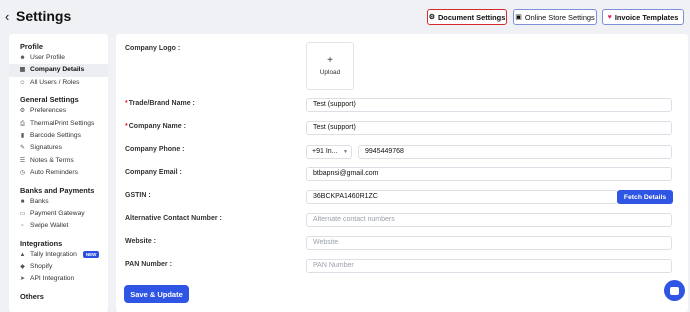 This screenshot has height=312, width=690. I want to click on api-icon: ➤, so click(22, 279).